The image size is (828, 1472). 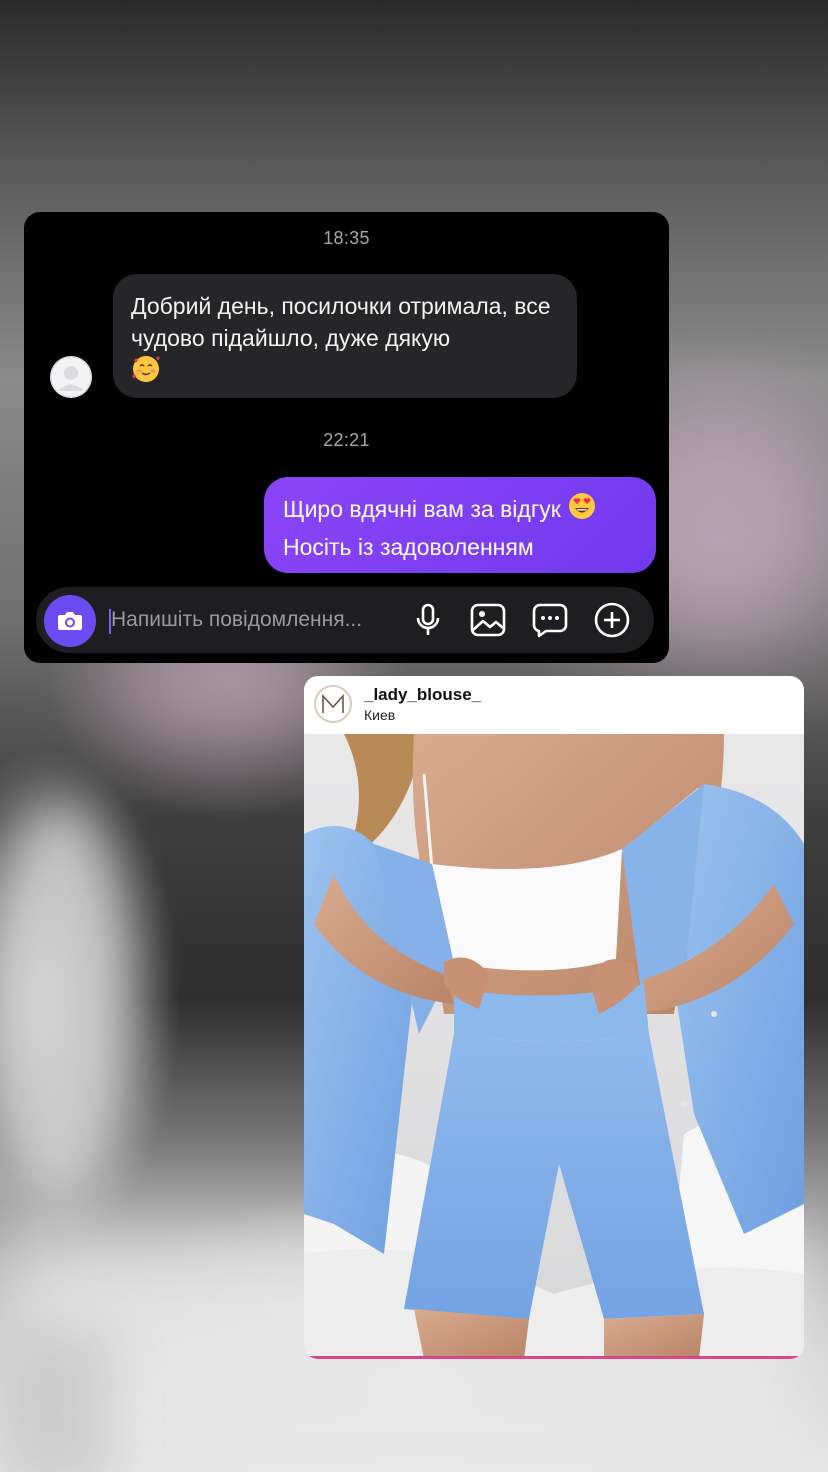 I want to click on sticker-button, so click(x=550, y=620).